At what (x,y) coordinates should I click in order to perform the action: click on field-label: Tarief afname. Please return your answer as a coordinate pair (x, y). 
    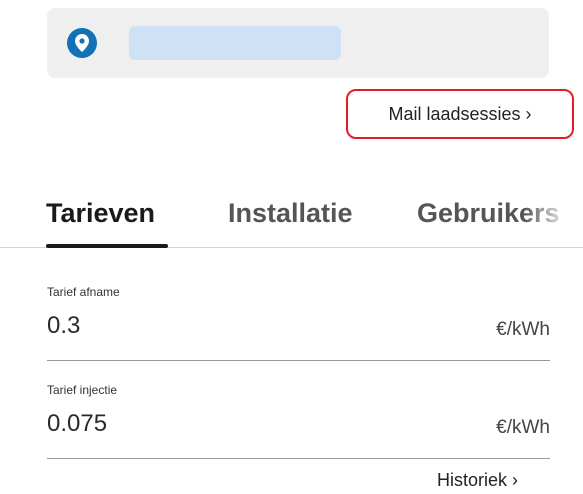
    Looking at the image, I should click on (83, 292).